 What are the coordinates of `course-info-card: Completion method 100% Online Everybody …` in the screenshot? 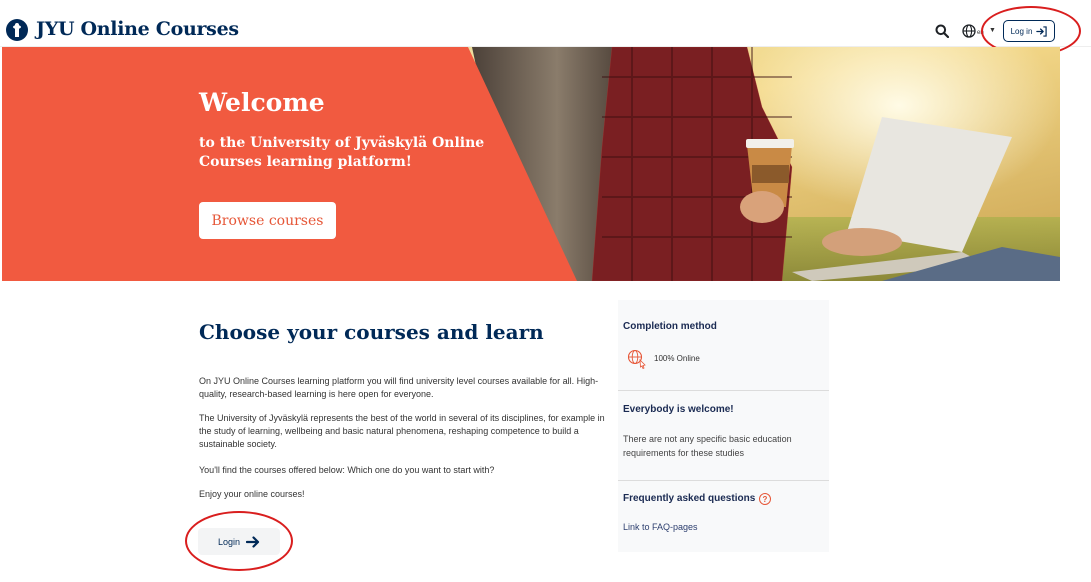 It's located at (723, 426).